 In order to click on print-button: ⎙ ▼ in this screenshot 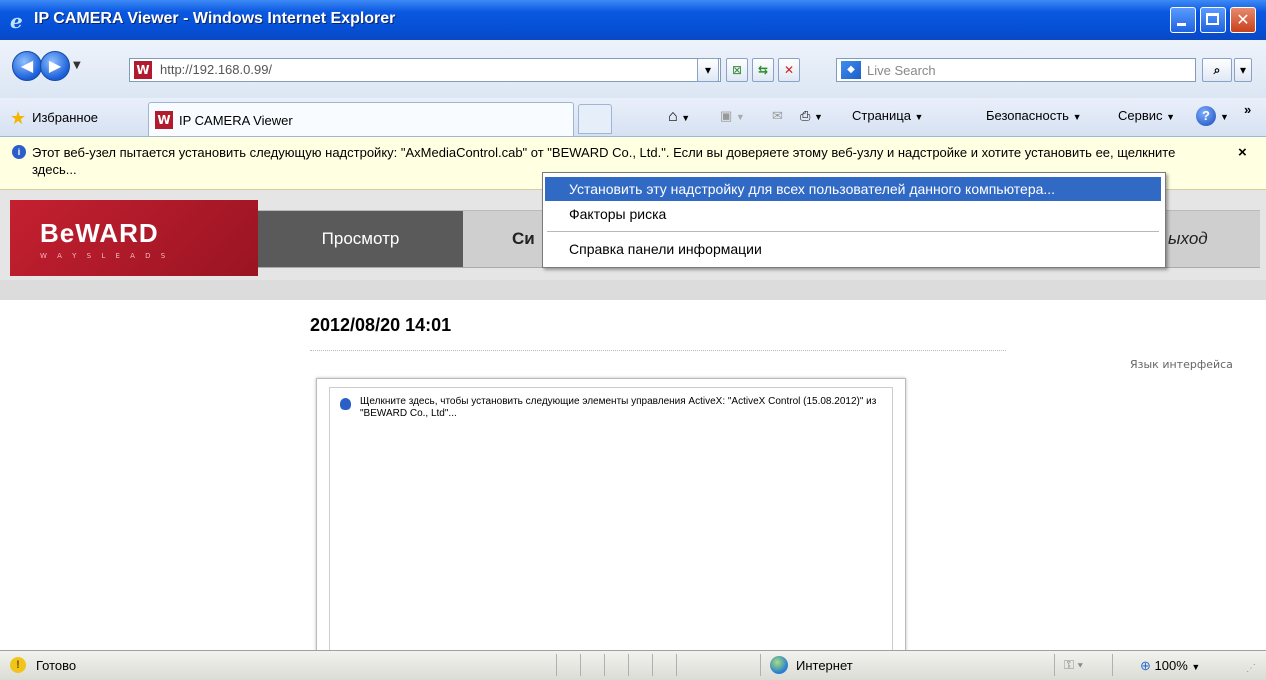, I will do `click(811, 116)`.